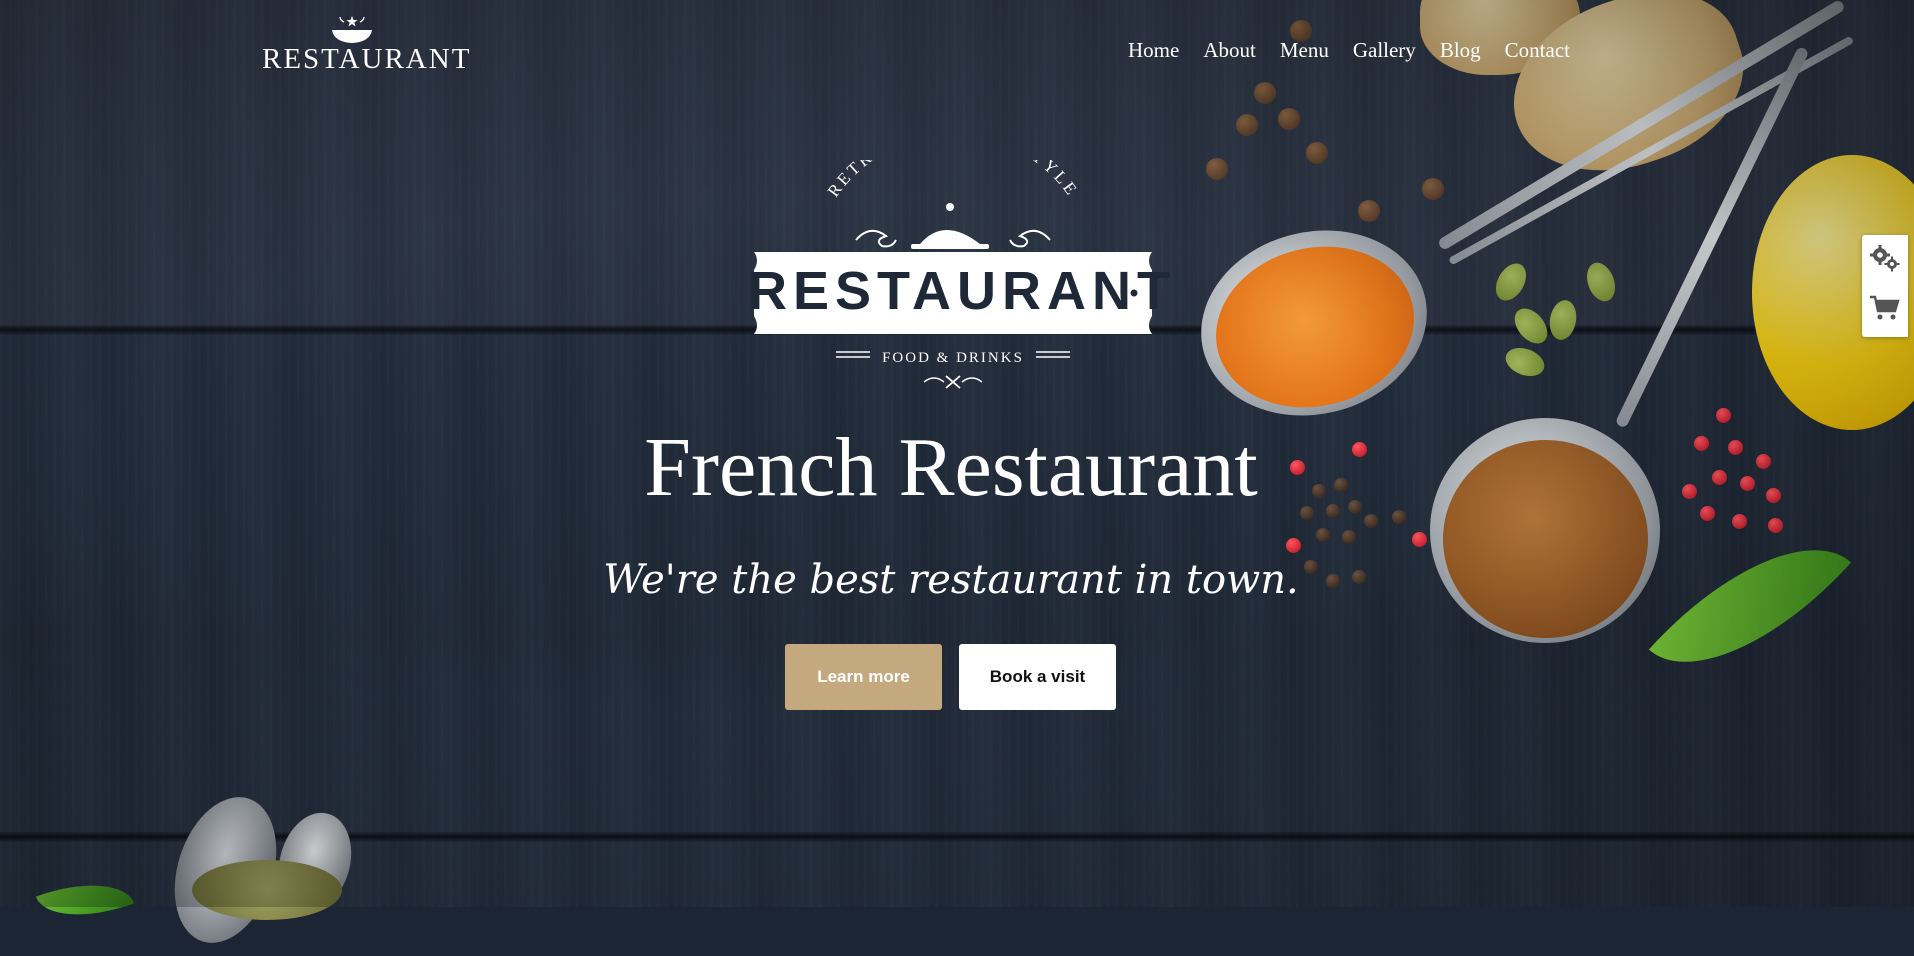 This screenshot has width=1914, height=956. I want to click on settings-toggle, so click(1885, 260).